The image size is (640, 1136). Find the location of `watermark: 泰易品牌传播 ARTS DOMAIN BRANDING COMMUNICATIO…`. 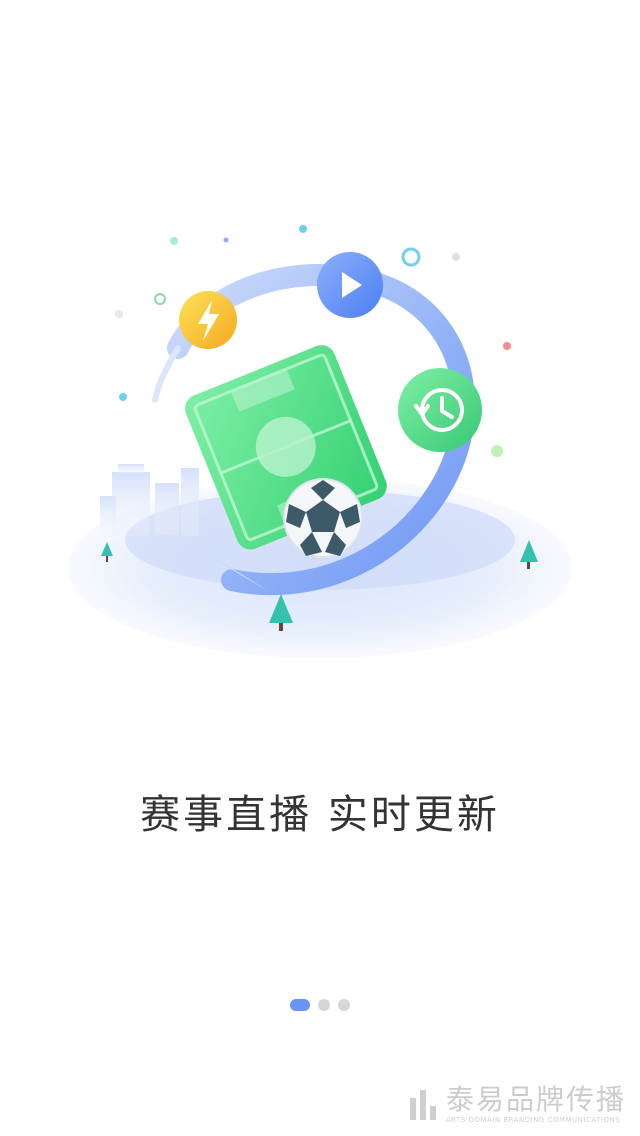

watermark: 泰易品牌传播 ARTS DOMAIN BRANDING COMMUNICATIO… is located at coordinates (517, 1105).